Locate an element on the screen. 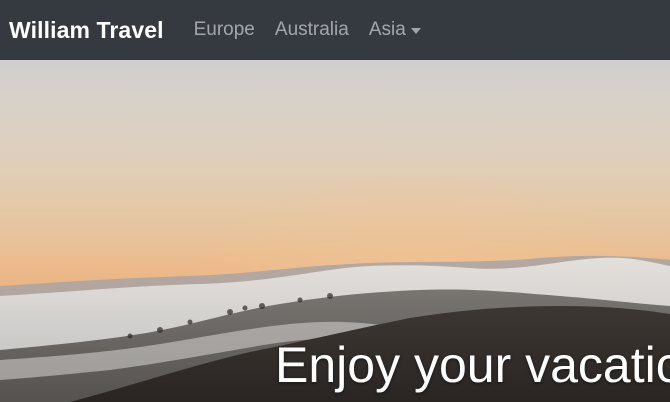 This screenshot has width=670, height=402. caret-down-icon is located at coordinates (415, 31).